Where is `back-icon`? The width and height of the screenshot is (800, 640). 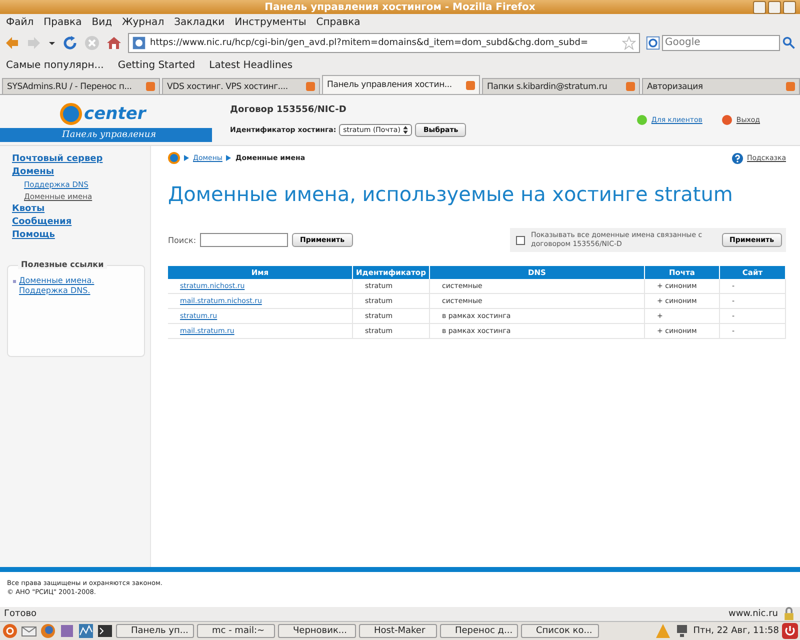
back-icon is located at coordinates (12, 42).